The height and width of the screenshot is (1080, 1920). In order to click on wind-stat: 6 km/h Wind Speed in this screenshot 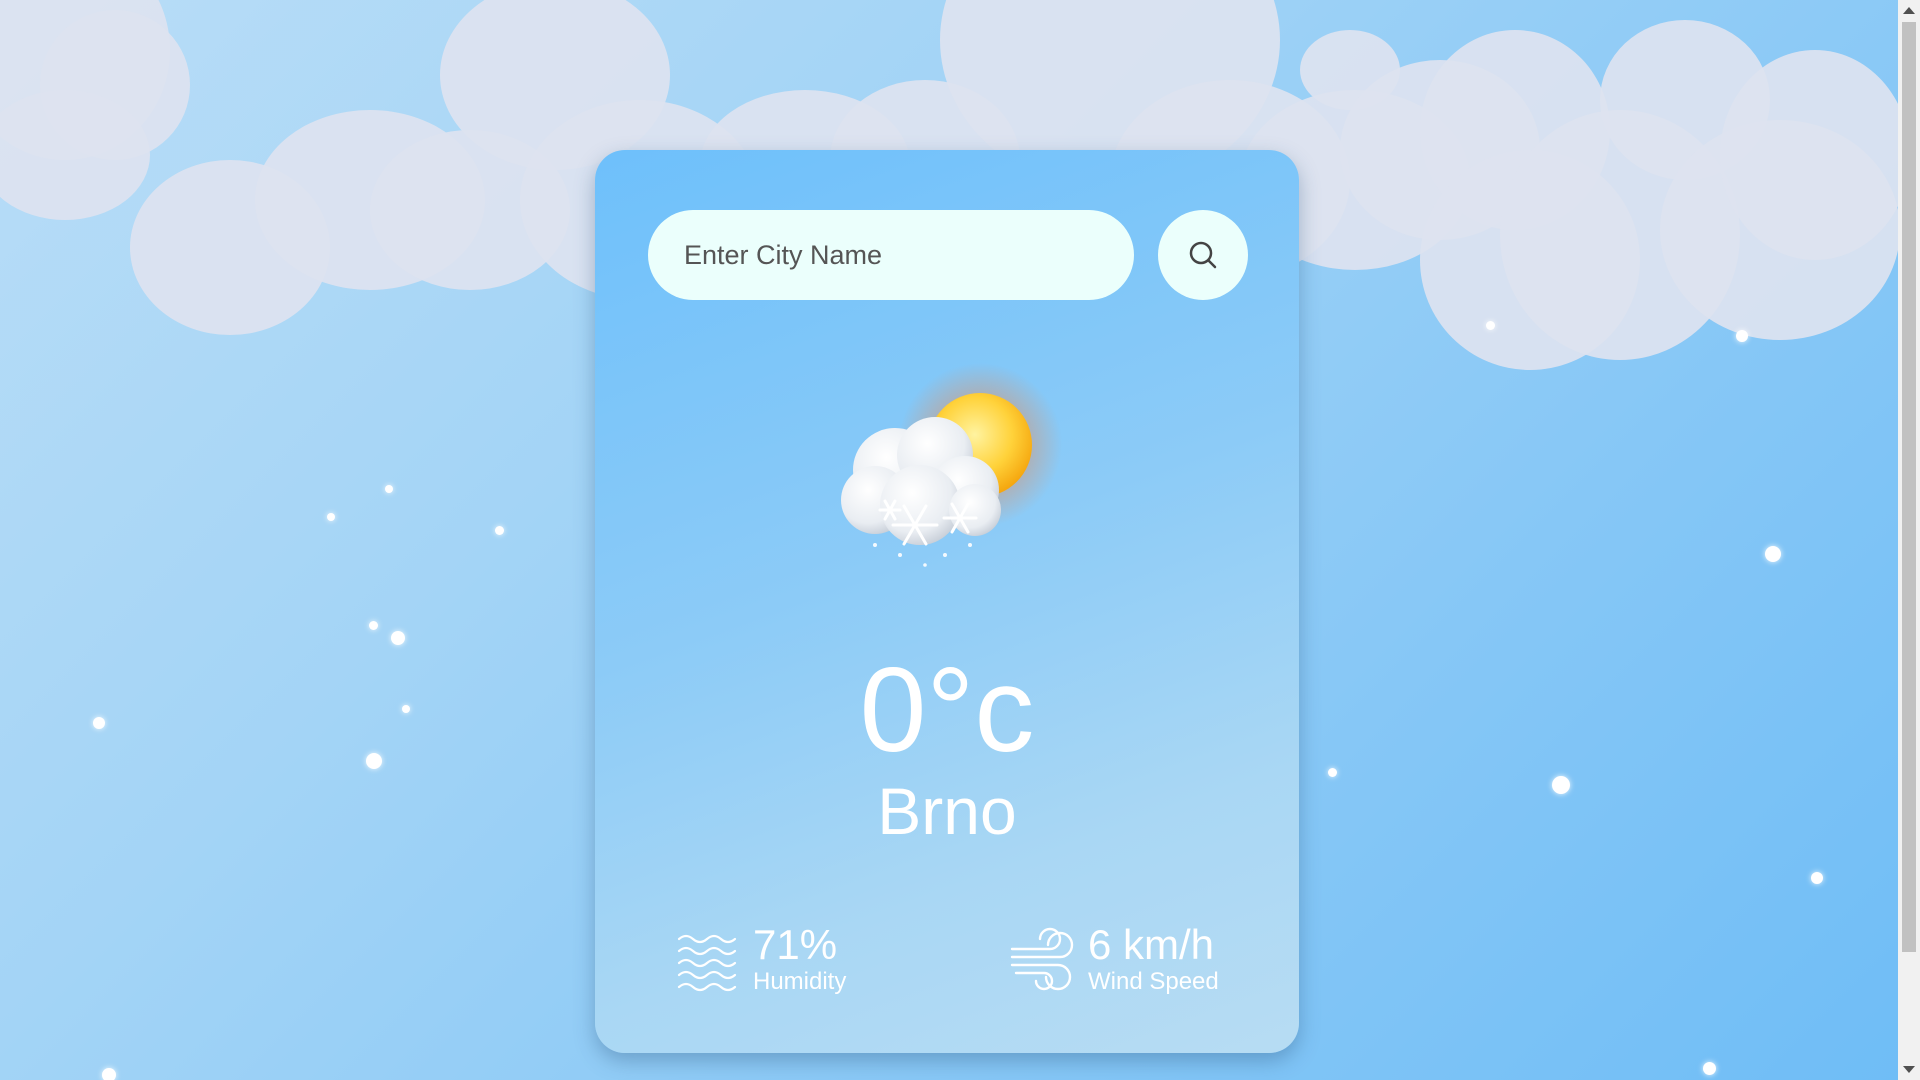, I will do `click(1114, 960)`.